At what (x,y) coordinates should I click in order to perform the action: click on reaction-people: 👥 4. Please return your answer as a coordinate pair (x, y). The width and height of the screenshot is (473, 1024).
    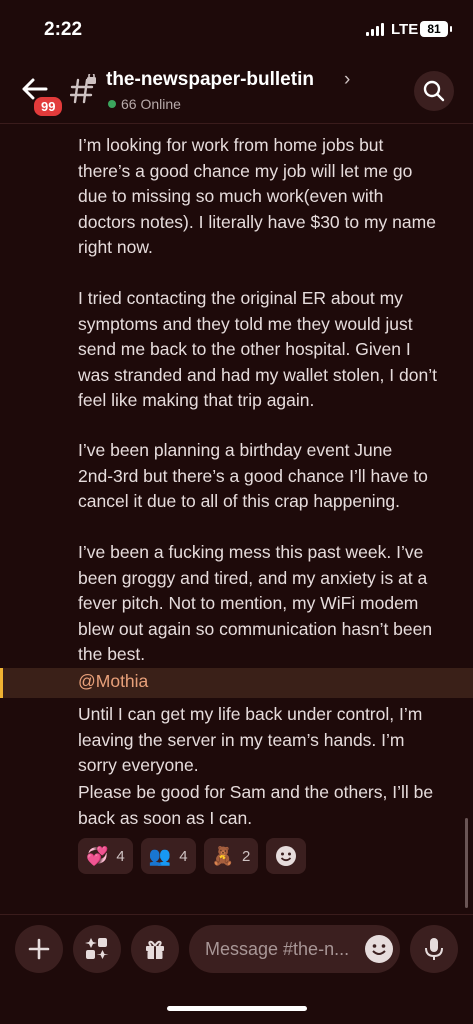
    Looking at the image, I should click on (168, 856).